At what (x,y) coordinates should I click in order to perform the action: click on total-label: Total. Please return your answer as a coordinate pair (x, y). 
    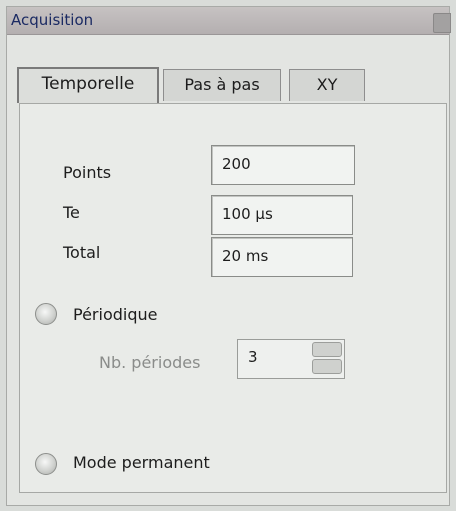
    Looking at the image, I should click on (82, 252).